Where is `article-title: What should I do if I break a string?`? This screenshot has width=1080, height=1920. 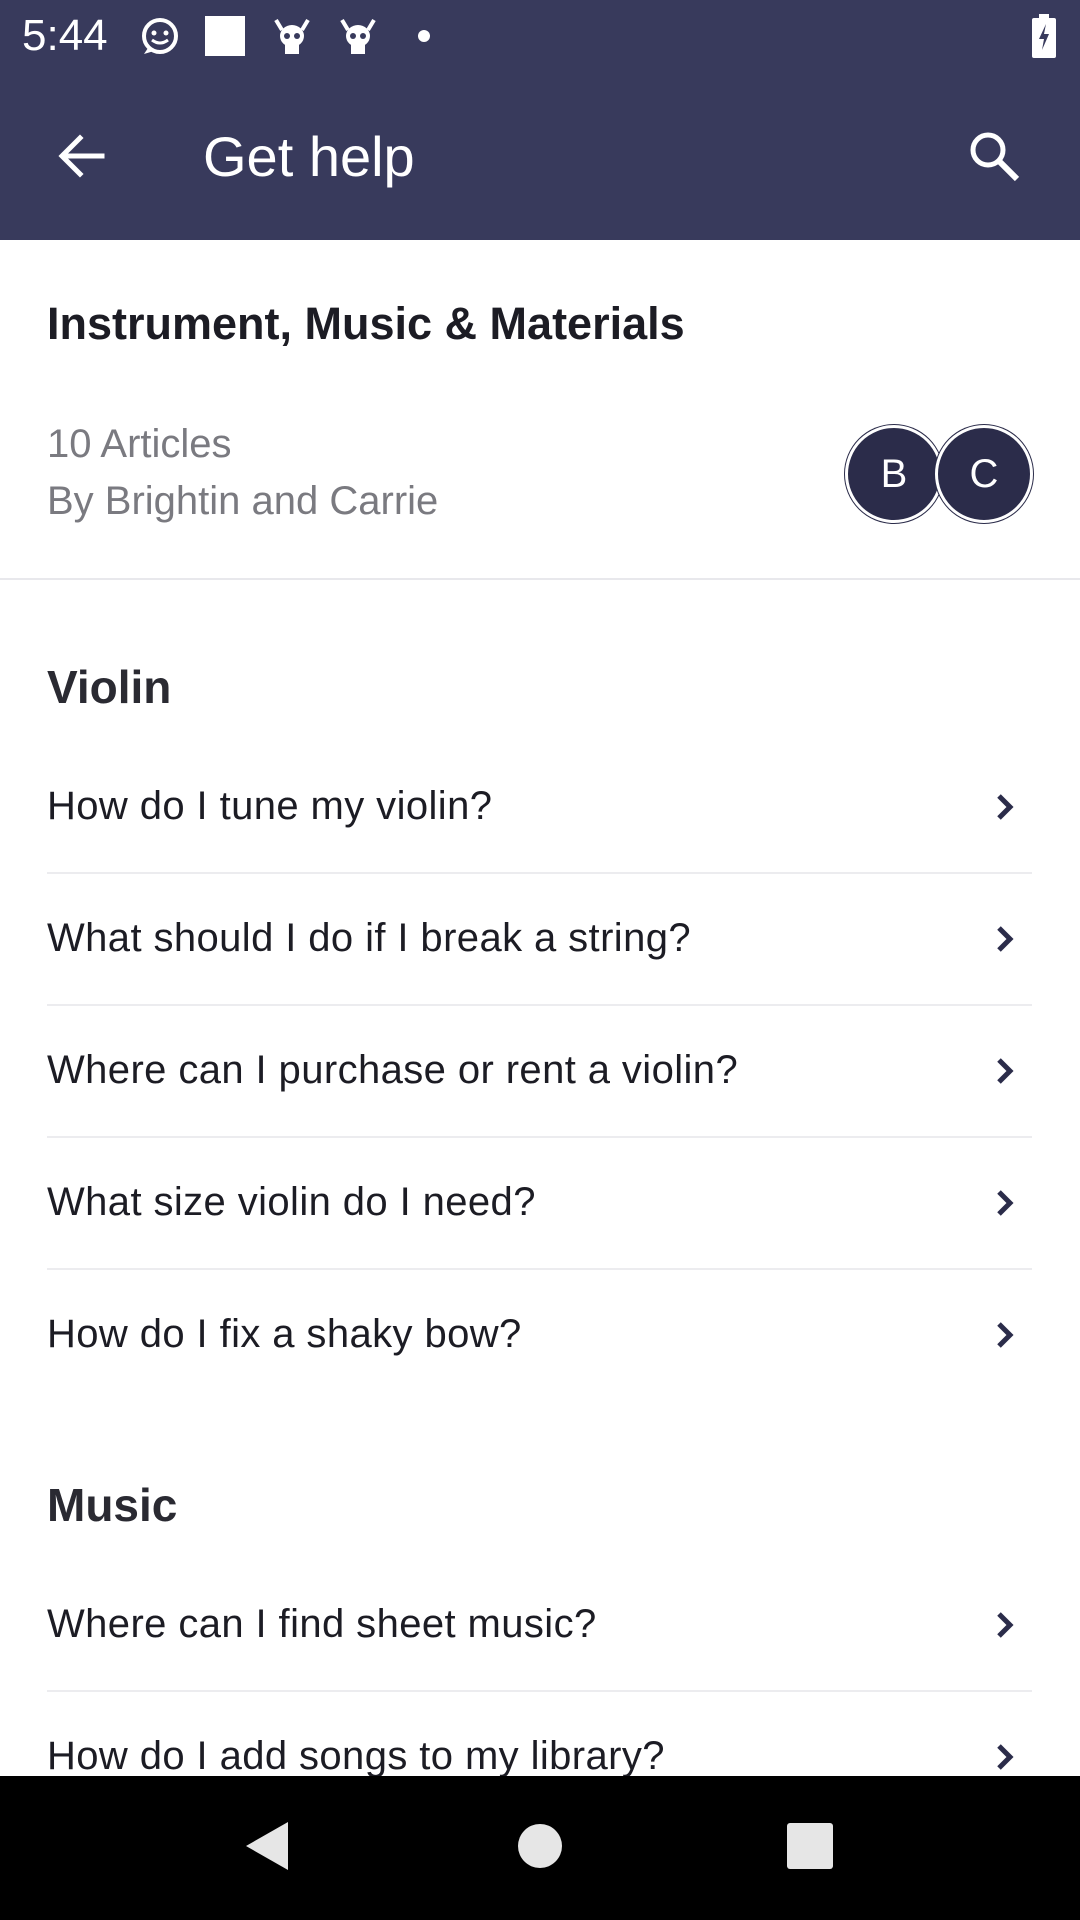
article-title: What should I do if I break a string? is located at coordinates (369, 938).